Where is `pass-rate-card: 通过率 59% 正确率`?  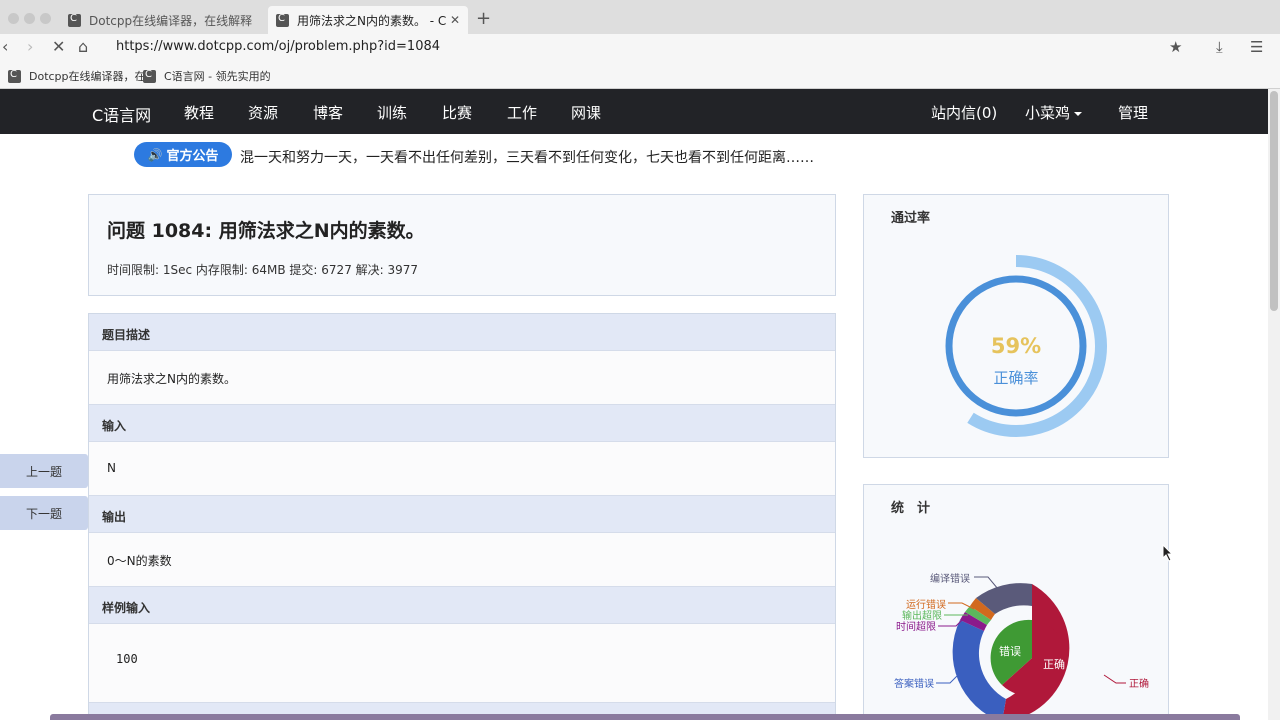
pass-rate-card: 通过率 59% 正确率 is located at coordinates (1016, 326).